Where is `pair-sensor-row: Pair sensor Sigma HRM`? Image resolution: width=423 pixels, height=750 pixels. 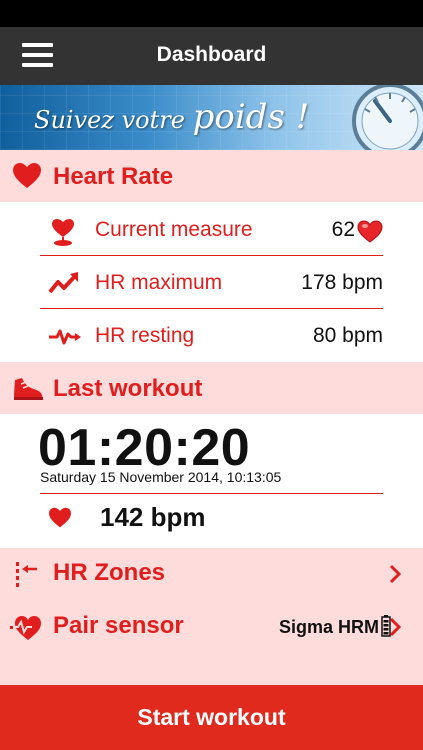
pair-sensor-row: Pair sensor Sigma HRM is located at coordinates (211, 627).